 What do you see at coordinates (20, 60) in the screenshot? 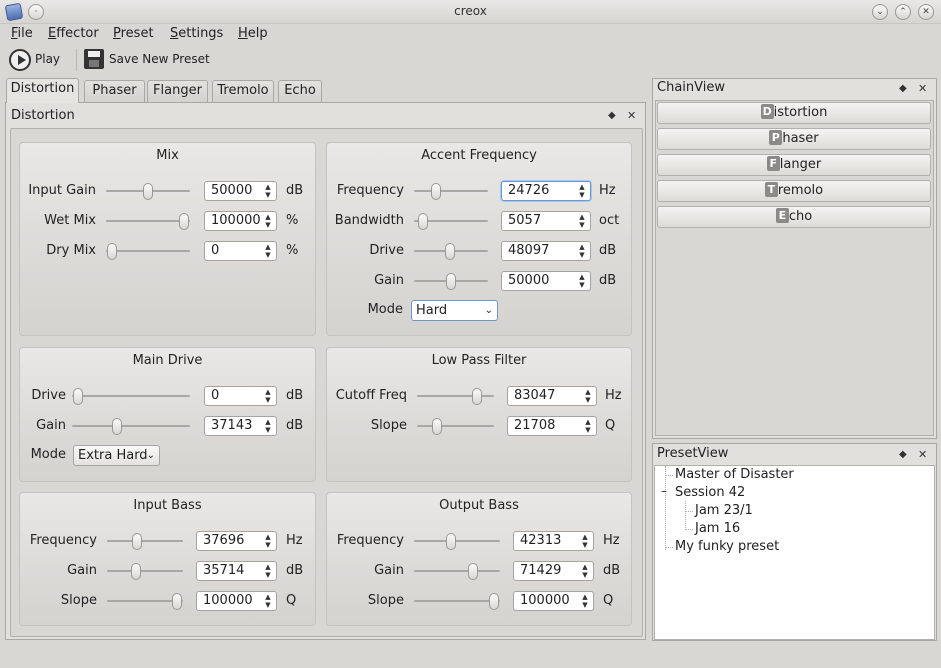
I see `play-icon` at bounding box center [20, 60].